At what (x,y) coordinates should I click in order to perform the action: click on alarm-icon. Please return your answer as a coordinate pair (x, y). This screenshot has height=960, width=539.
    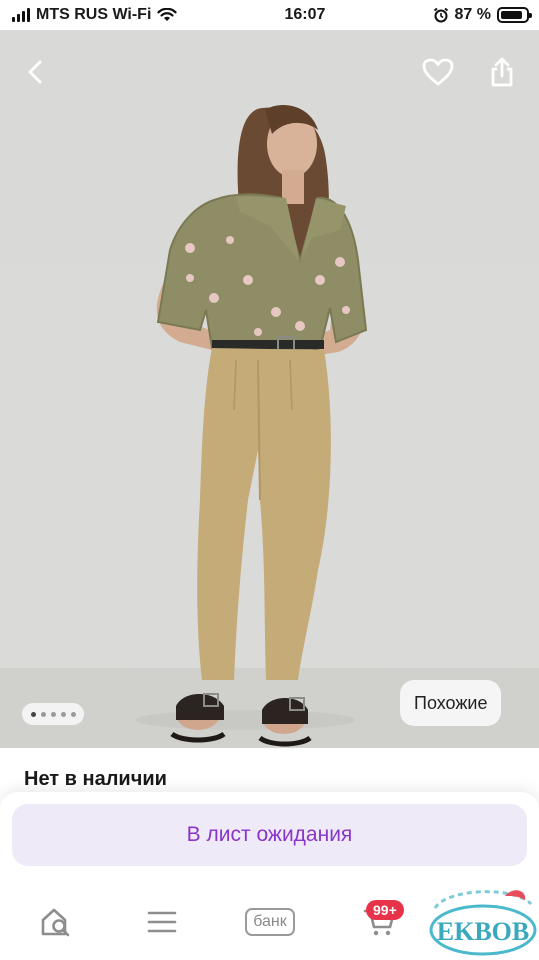
    Looking at the image, I should click on (440, 15).